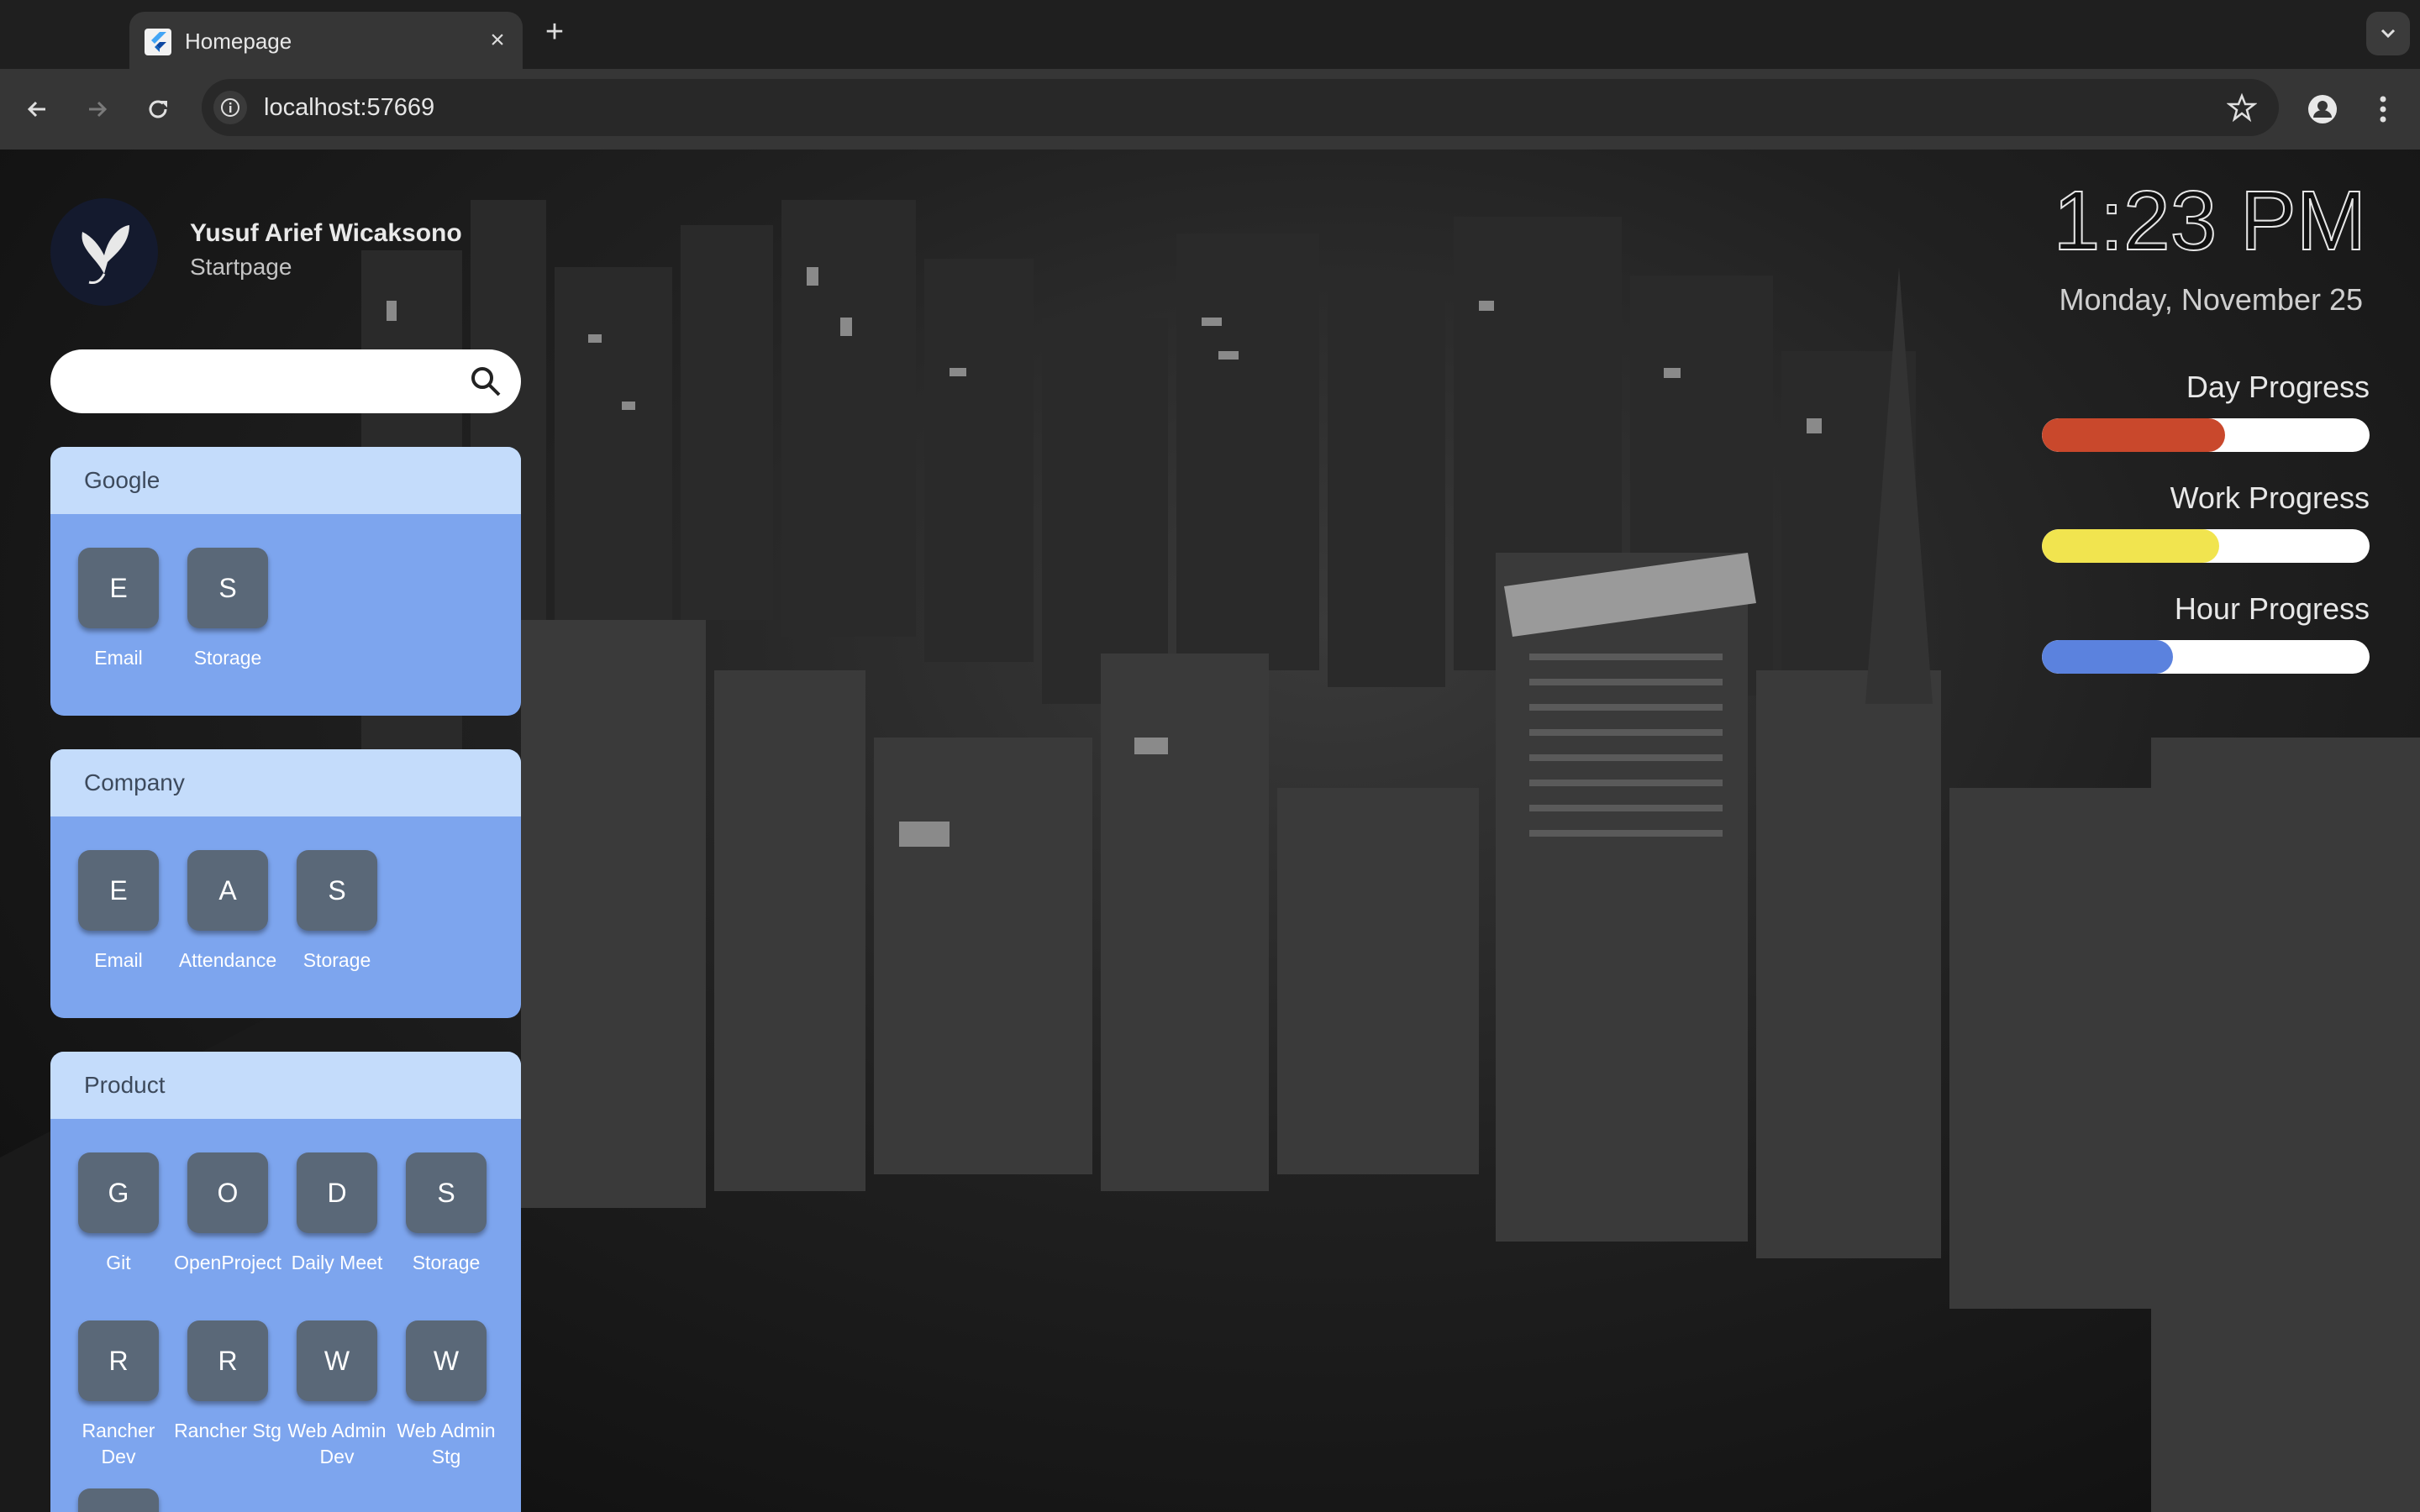 The width and height of the screenshot is (2420, 1512). What do you see at coordinates (241, 267) in the screenshot?
I see `page-subtitle: Startpage` at bounding box center [241, 267].